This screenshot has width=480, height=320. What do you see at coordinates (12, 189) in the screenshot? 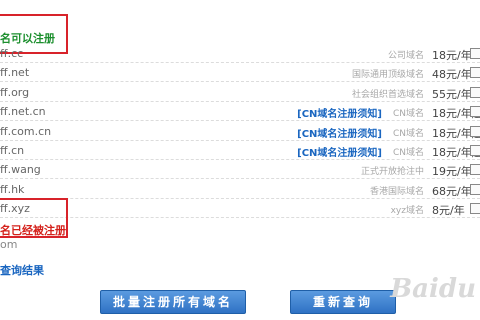
I see `domain-name: ff.hk` at bounding box center [12, 189].